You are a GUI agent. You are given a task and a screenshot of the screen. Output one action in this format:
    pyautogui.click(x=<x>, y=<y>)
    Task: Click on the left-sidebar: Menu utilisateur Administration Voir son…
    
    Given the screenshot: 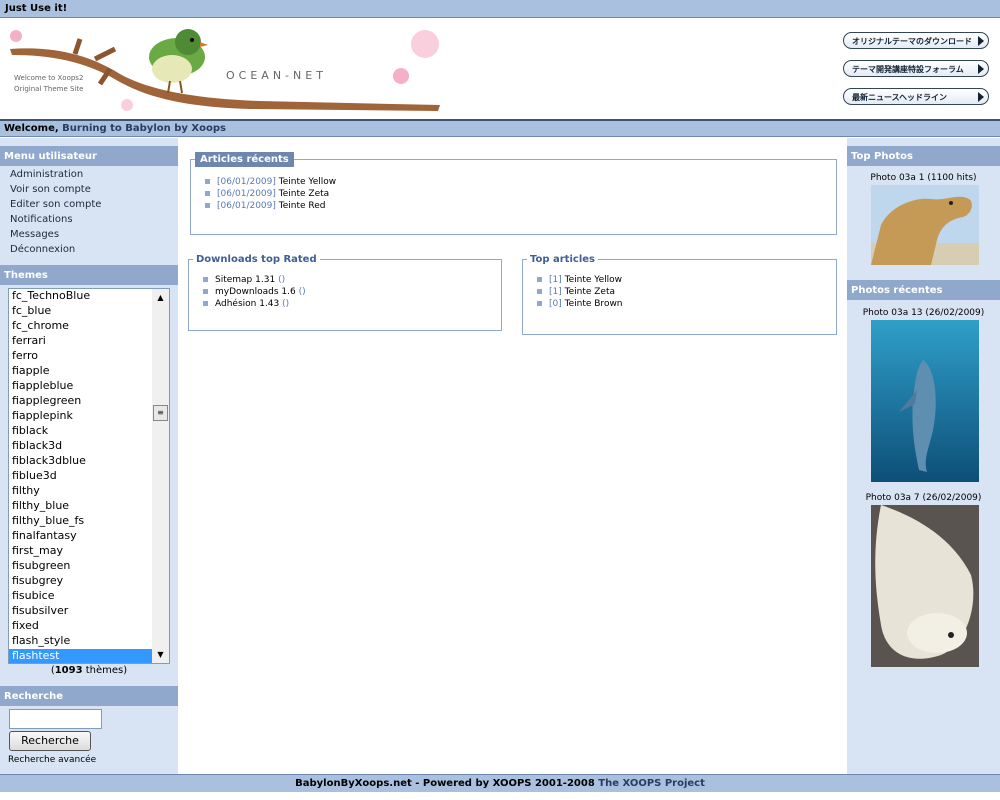 What is the action you would take?
    pyautogui.click(x=89, y=456)
    